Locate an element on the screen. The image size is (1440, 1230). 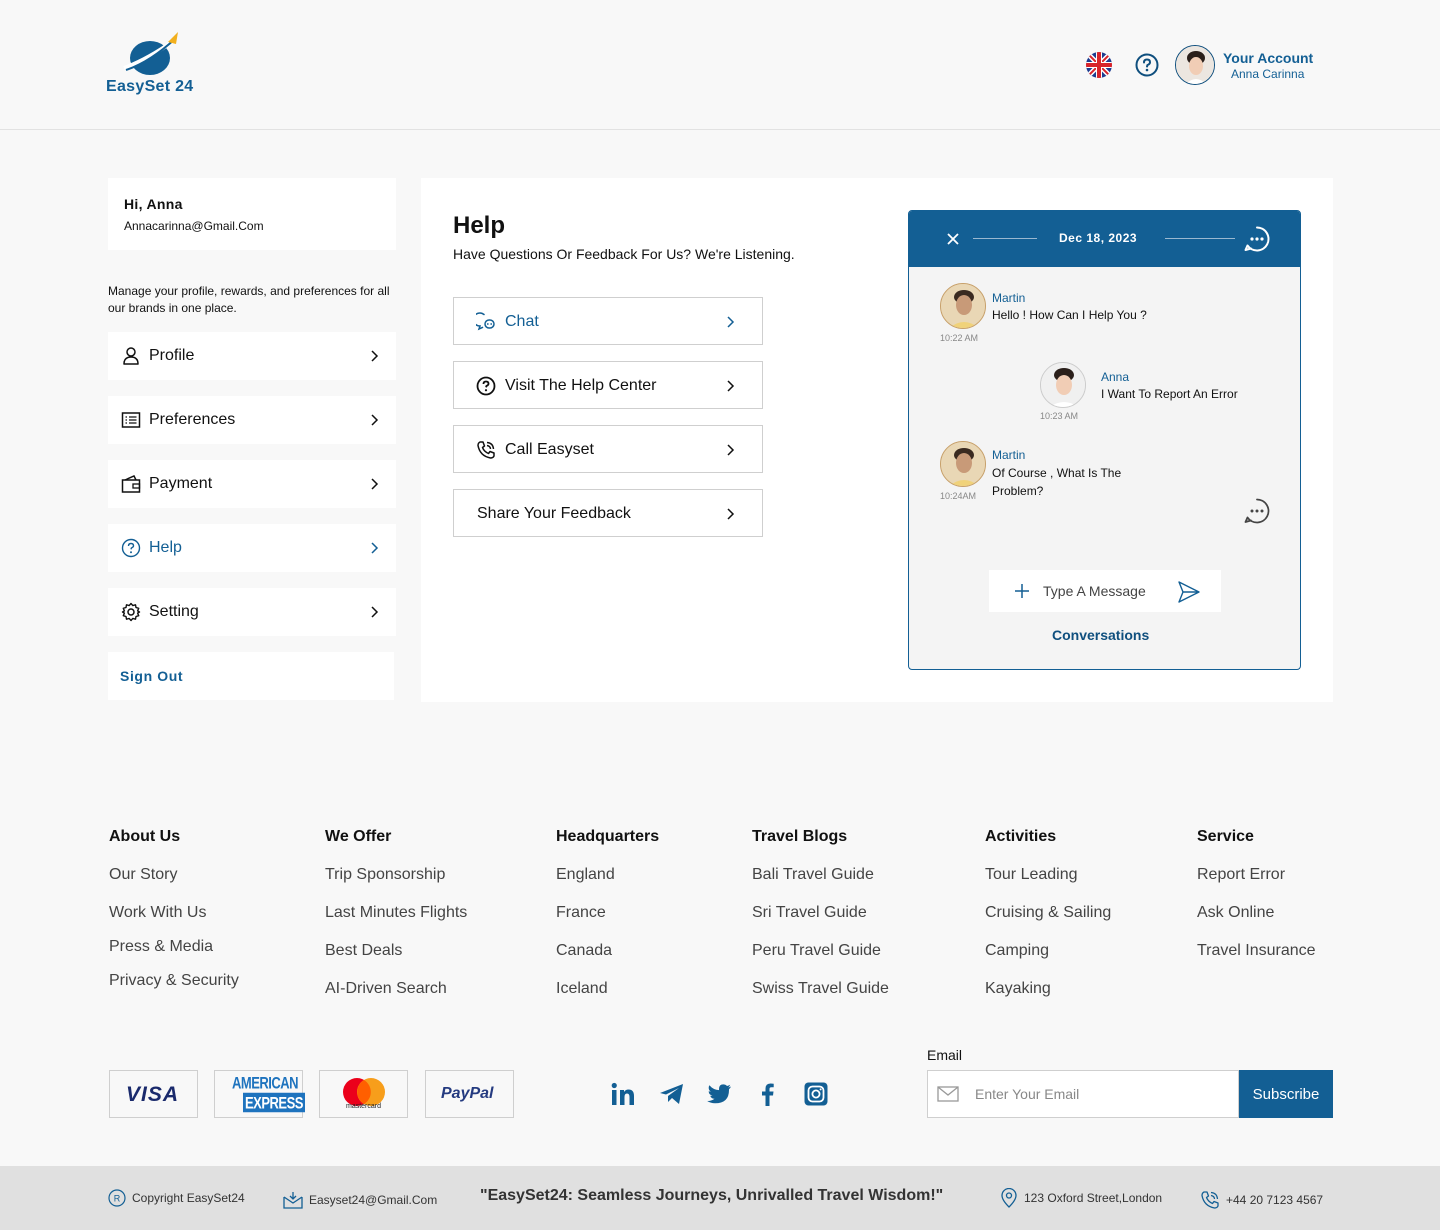
instagram-icon is located at coordinates (816, 1094).